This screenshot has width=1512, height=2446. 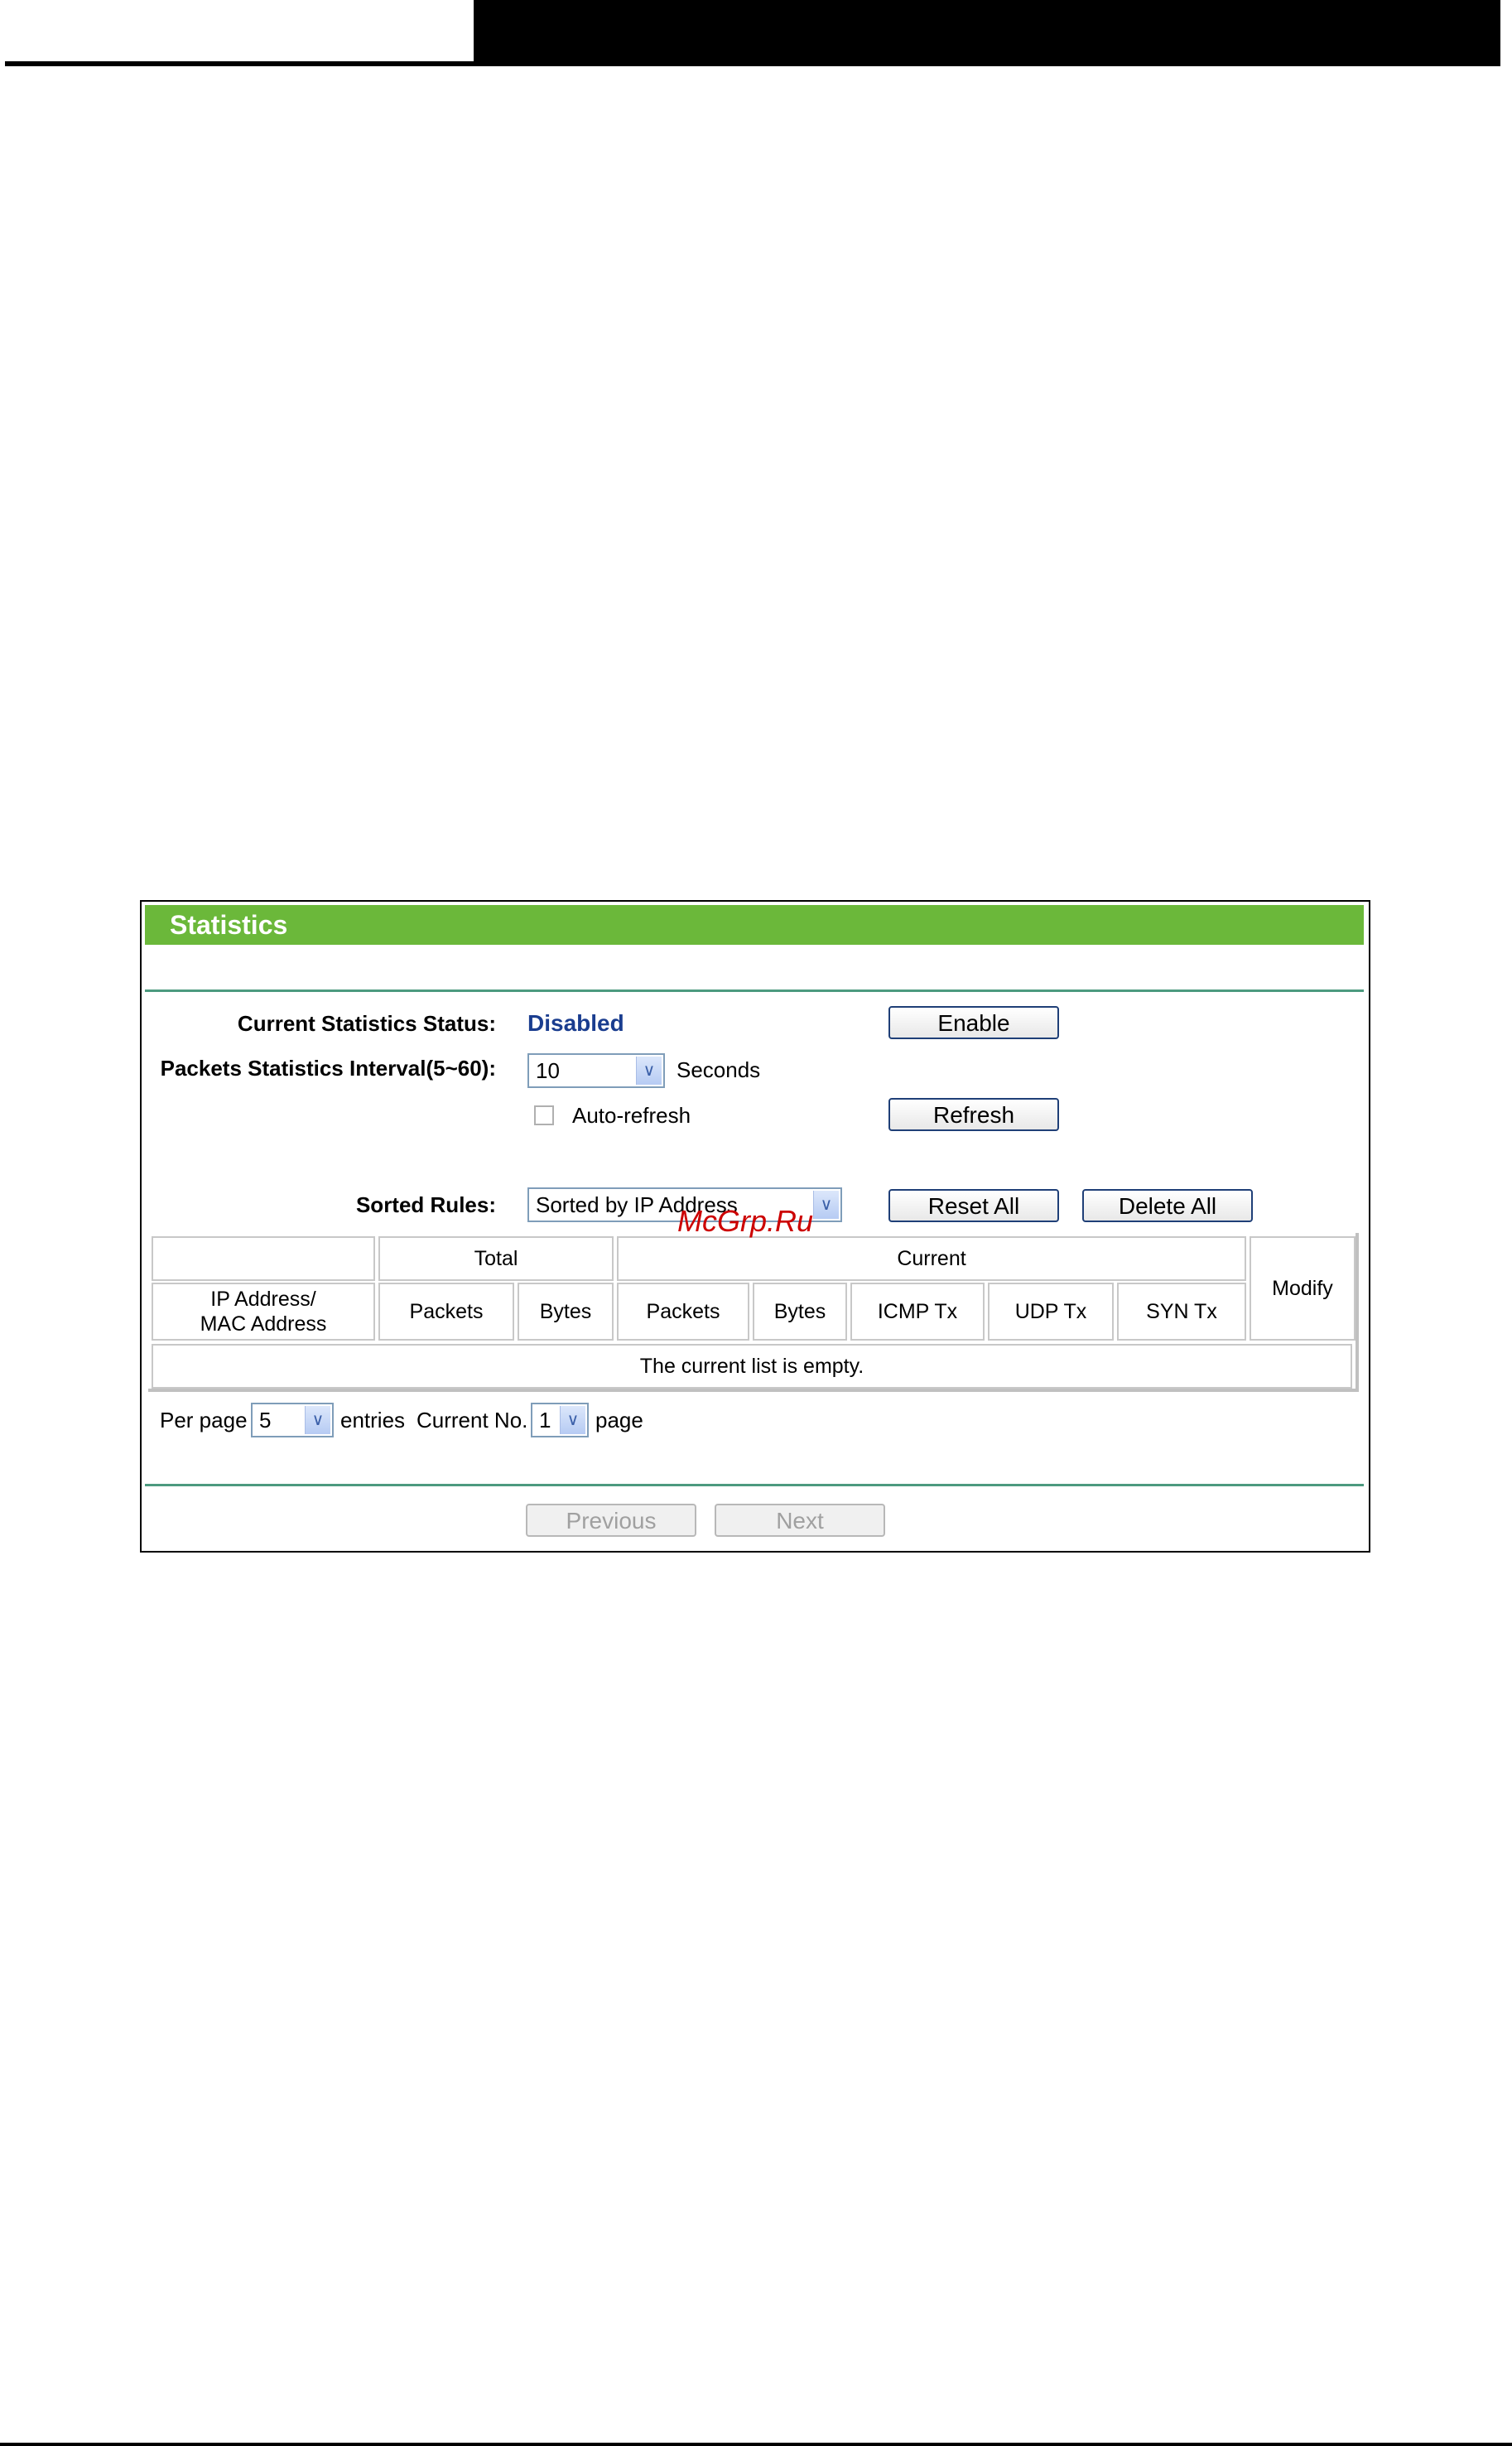 What do you see at coordinates (545, 1420) in the screenshot?
I see `current-no-select-value: 1` at bounding box center [545, 1420].